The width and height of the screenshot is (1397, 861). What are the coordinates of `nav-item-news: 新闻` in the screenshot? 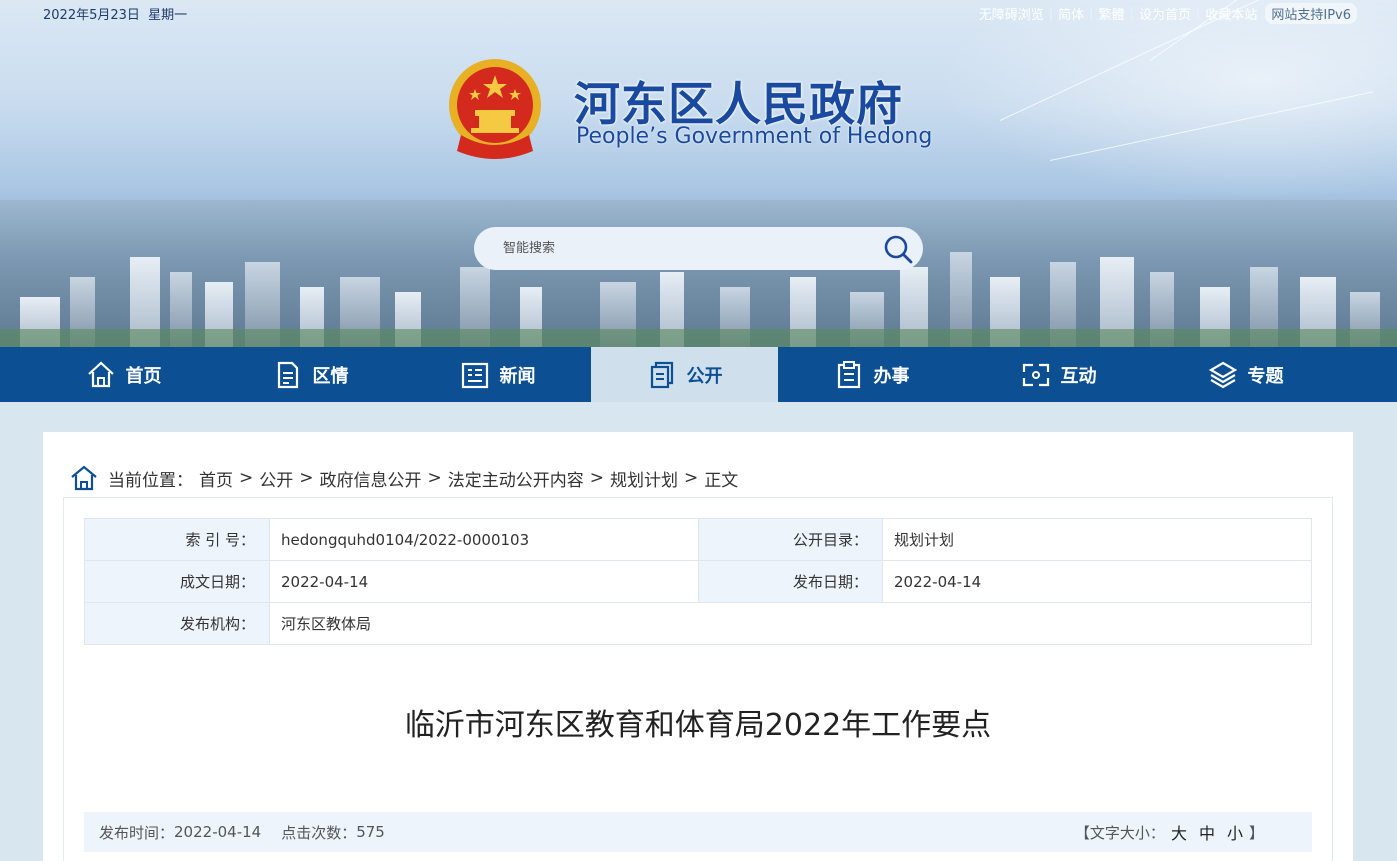 It's located at (497, 374).